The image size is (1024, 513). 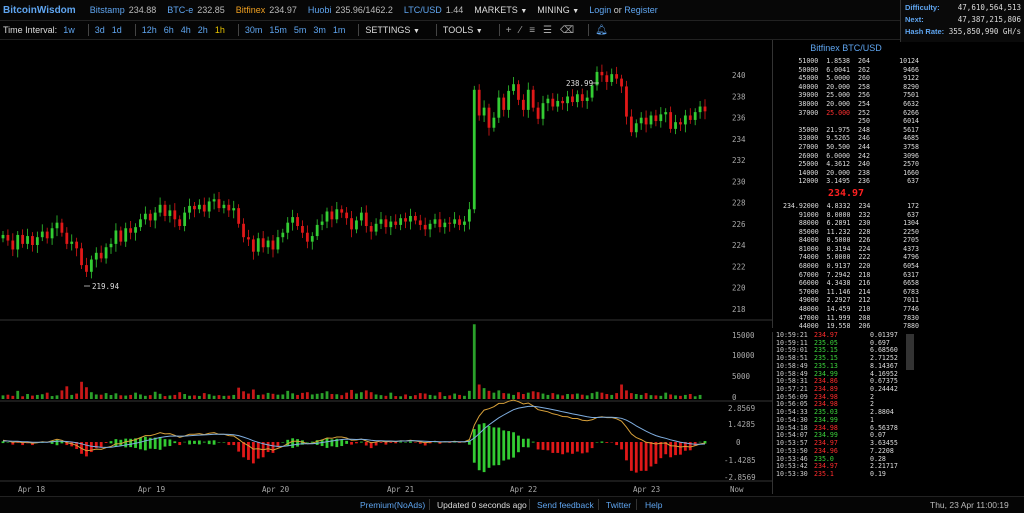 What do you see at coordinates (463, 30) in the screenshot?
I see `tools-menu: TOOLS ▼` at bounding box center [463, 30].